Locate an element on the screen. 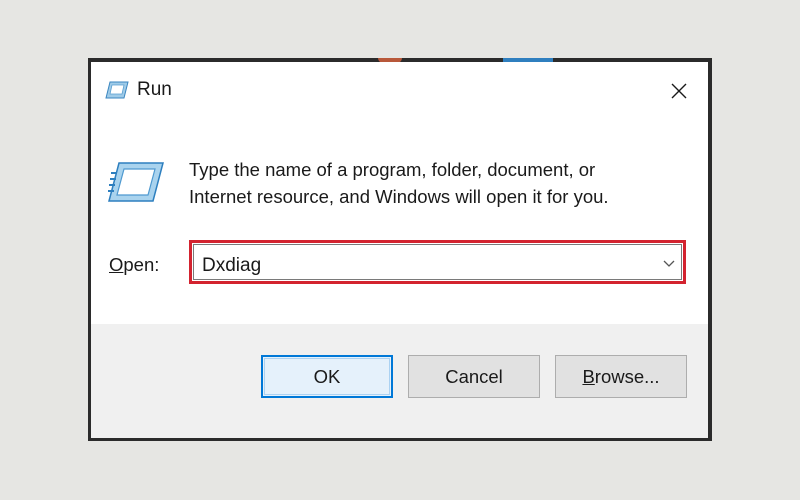 The image size is (800, 500). open-input: Dxdiag is located at coordinates (231, 266).